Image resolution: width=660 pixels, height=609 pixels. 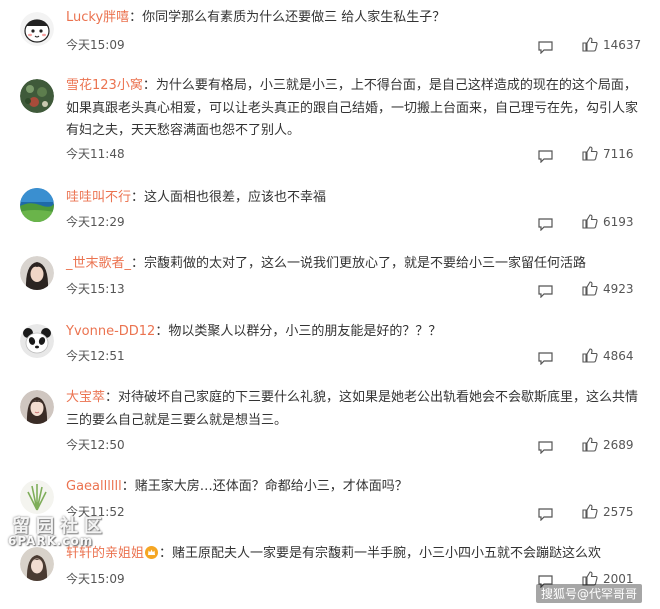 I want to click on like-count: 7116, so click(x=618, y=153).